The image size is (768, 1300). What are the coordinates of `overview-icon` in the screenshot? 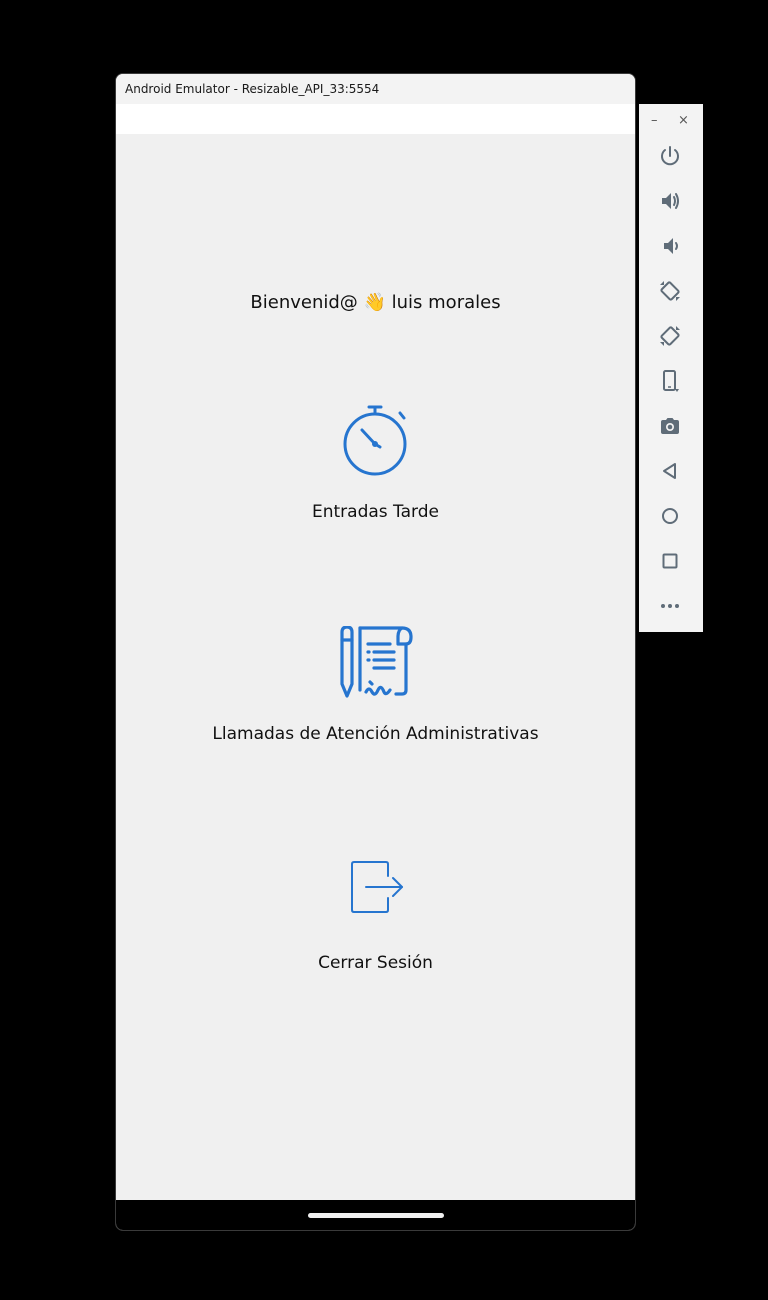 It's located at (670, 561).